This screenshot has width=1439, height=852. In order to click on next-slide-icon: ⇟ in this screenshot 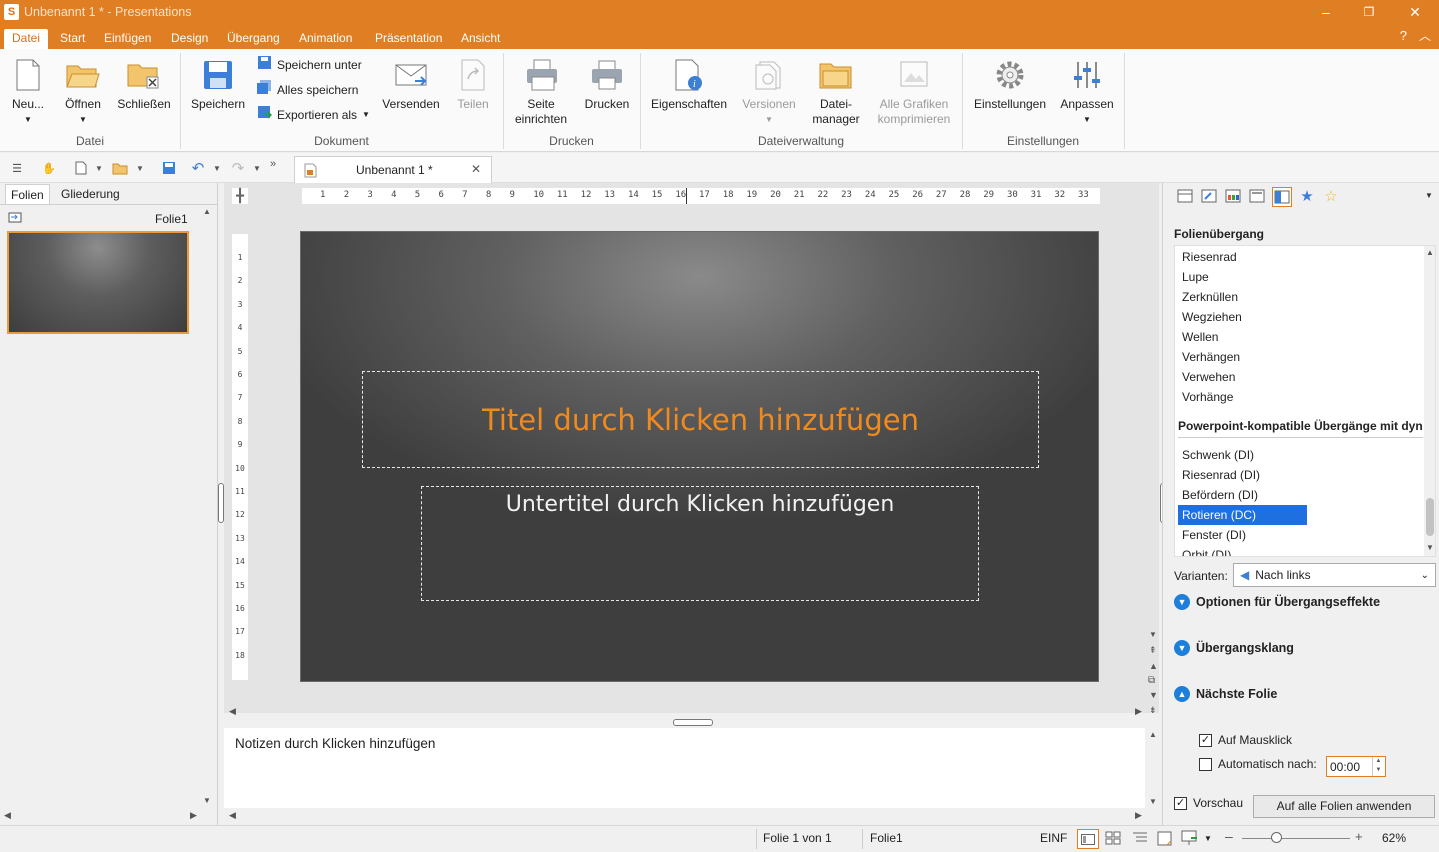, I will do `click(1153, 710)`.